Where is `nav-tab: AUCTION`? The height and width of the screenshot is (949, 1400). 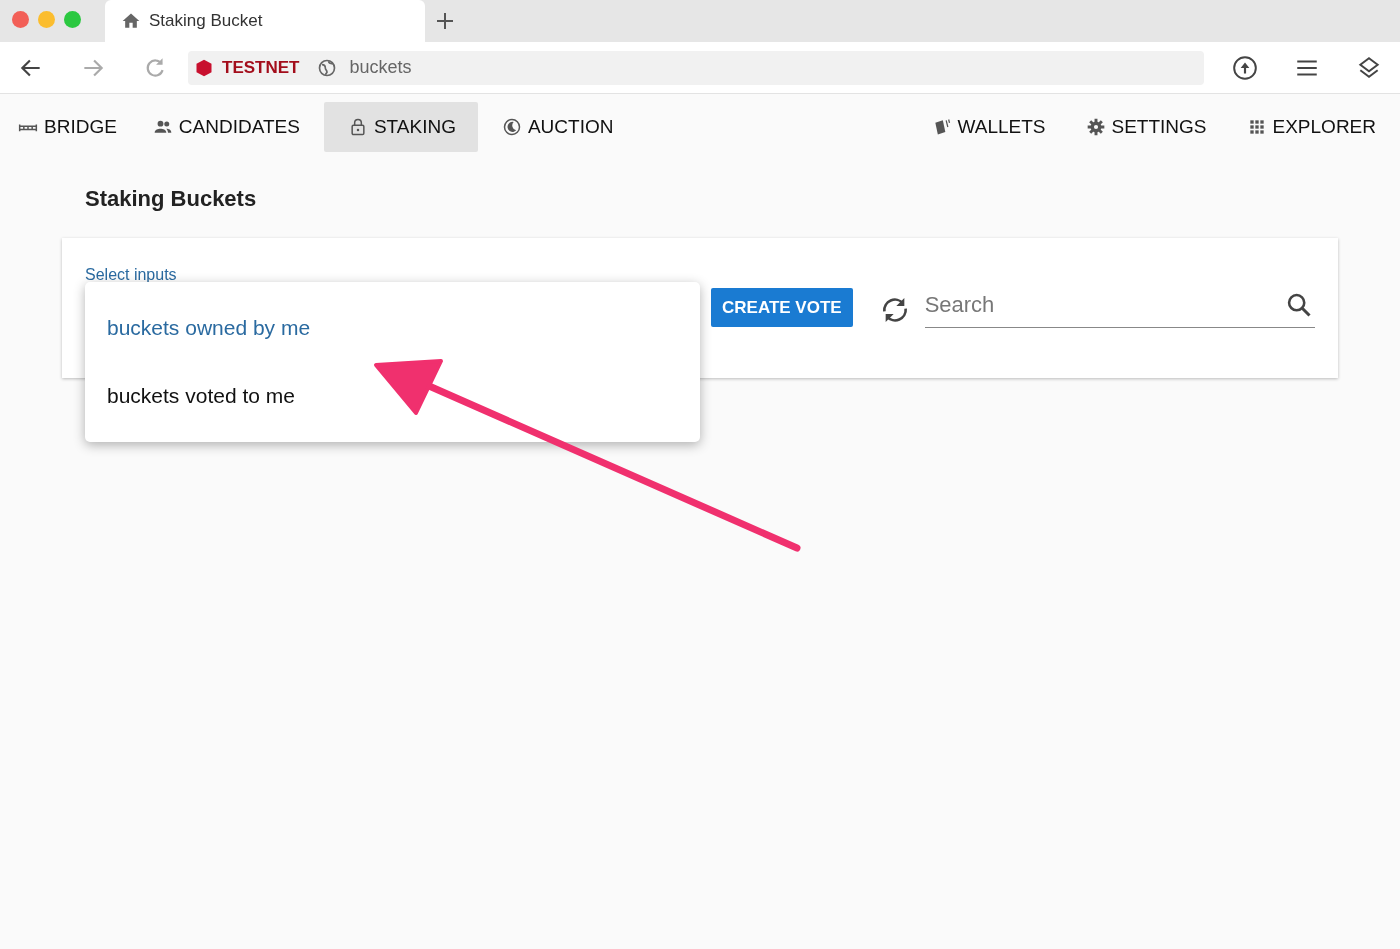 nav-tab: AUCTION is located at coordinates (557, 127).